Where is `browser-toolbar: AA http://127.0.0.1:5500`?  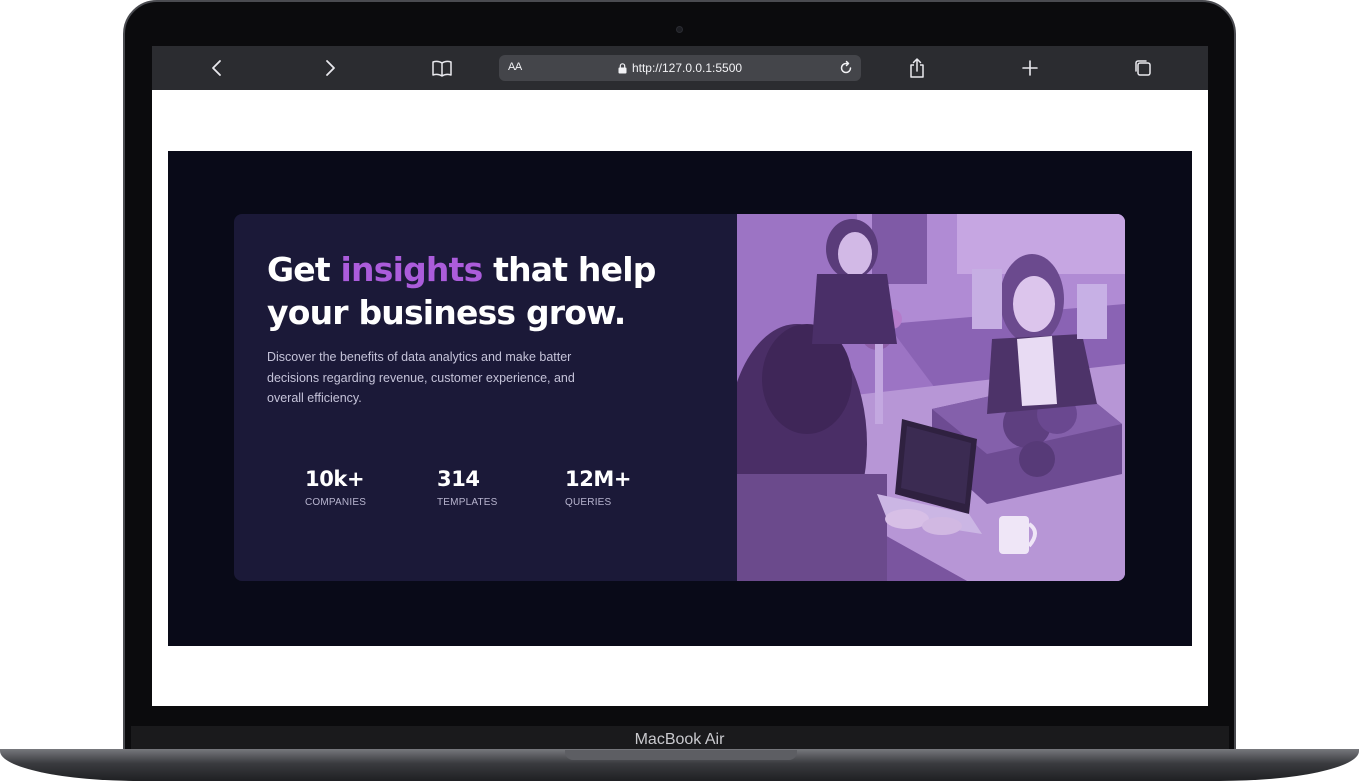 browser-toolbar: AA http://127.0.0.1:5500 is located at coordinates (680, 68).